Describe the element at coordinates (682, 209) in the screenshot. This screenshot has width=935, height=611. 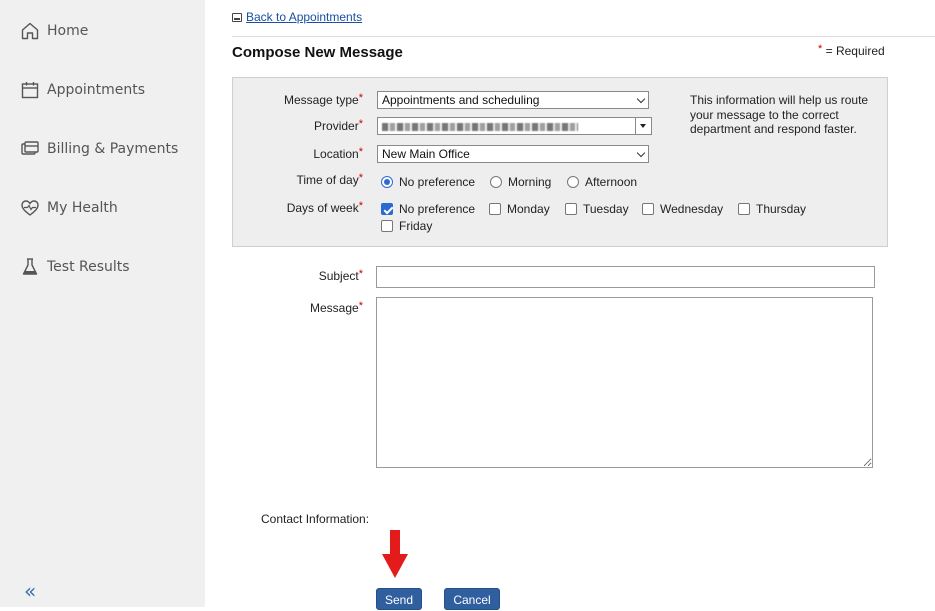
I see `day-wednesday-checkbox: Wednesday` at that location.